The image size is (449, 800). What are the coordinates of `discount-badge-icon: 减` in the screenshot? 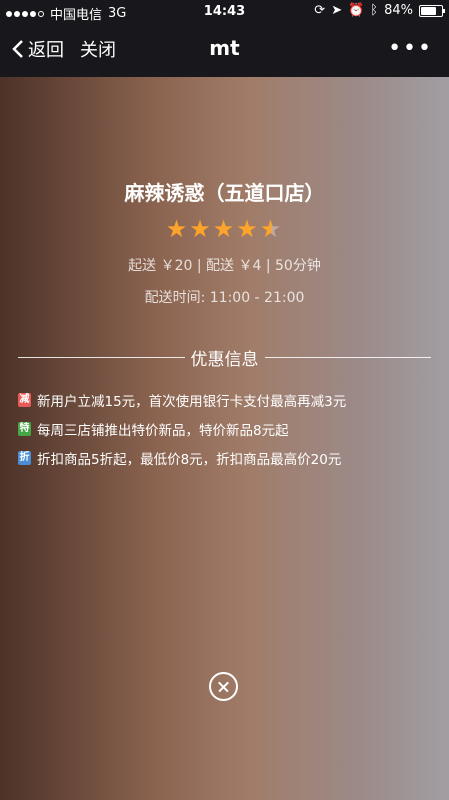 It's located at (24, 399).